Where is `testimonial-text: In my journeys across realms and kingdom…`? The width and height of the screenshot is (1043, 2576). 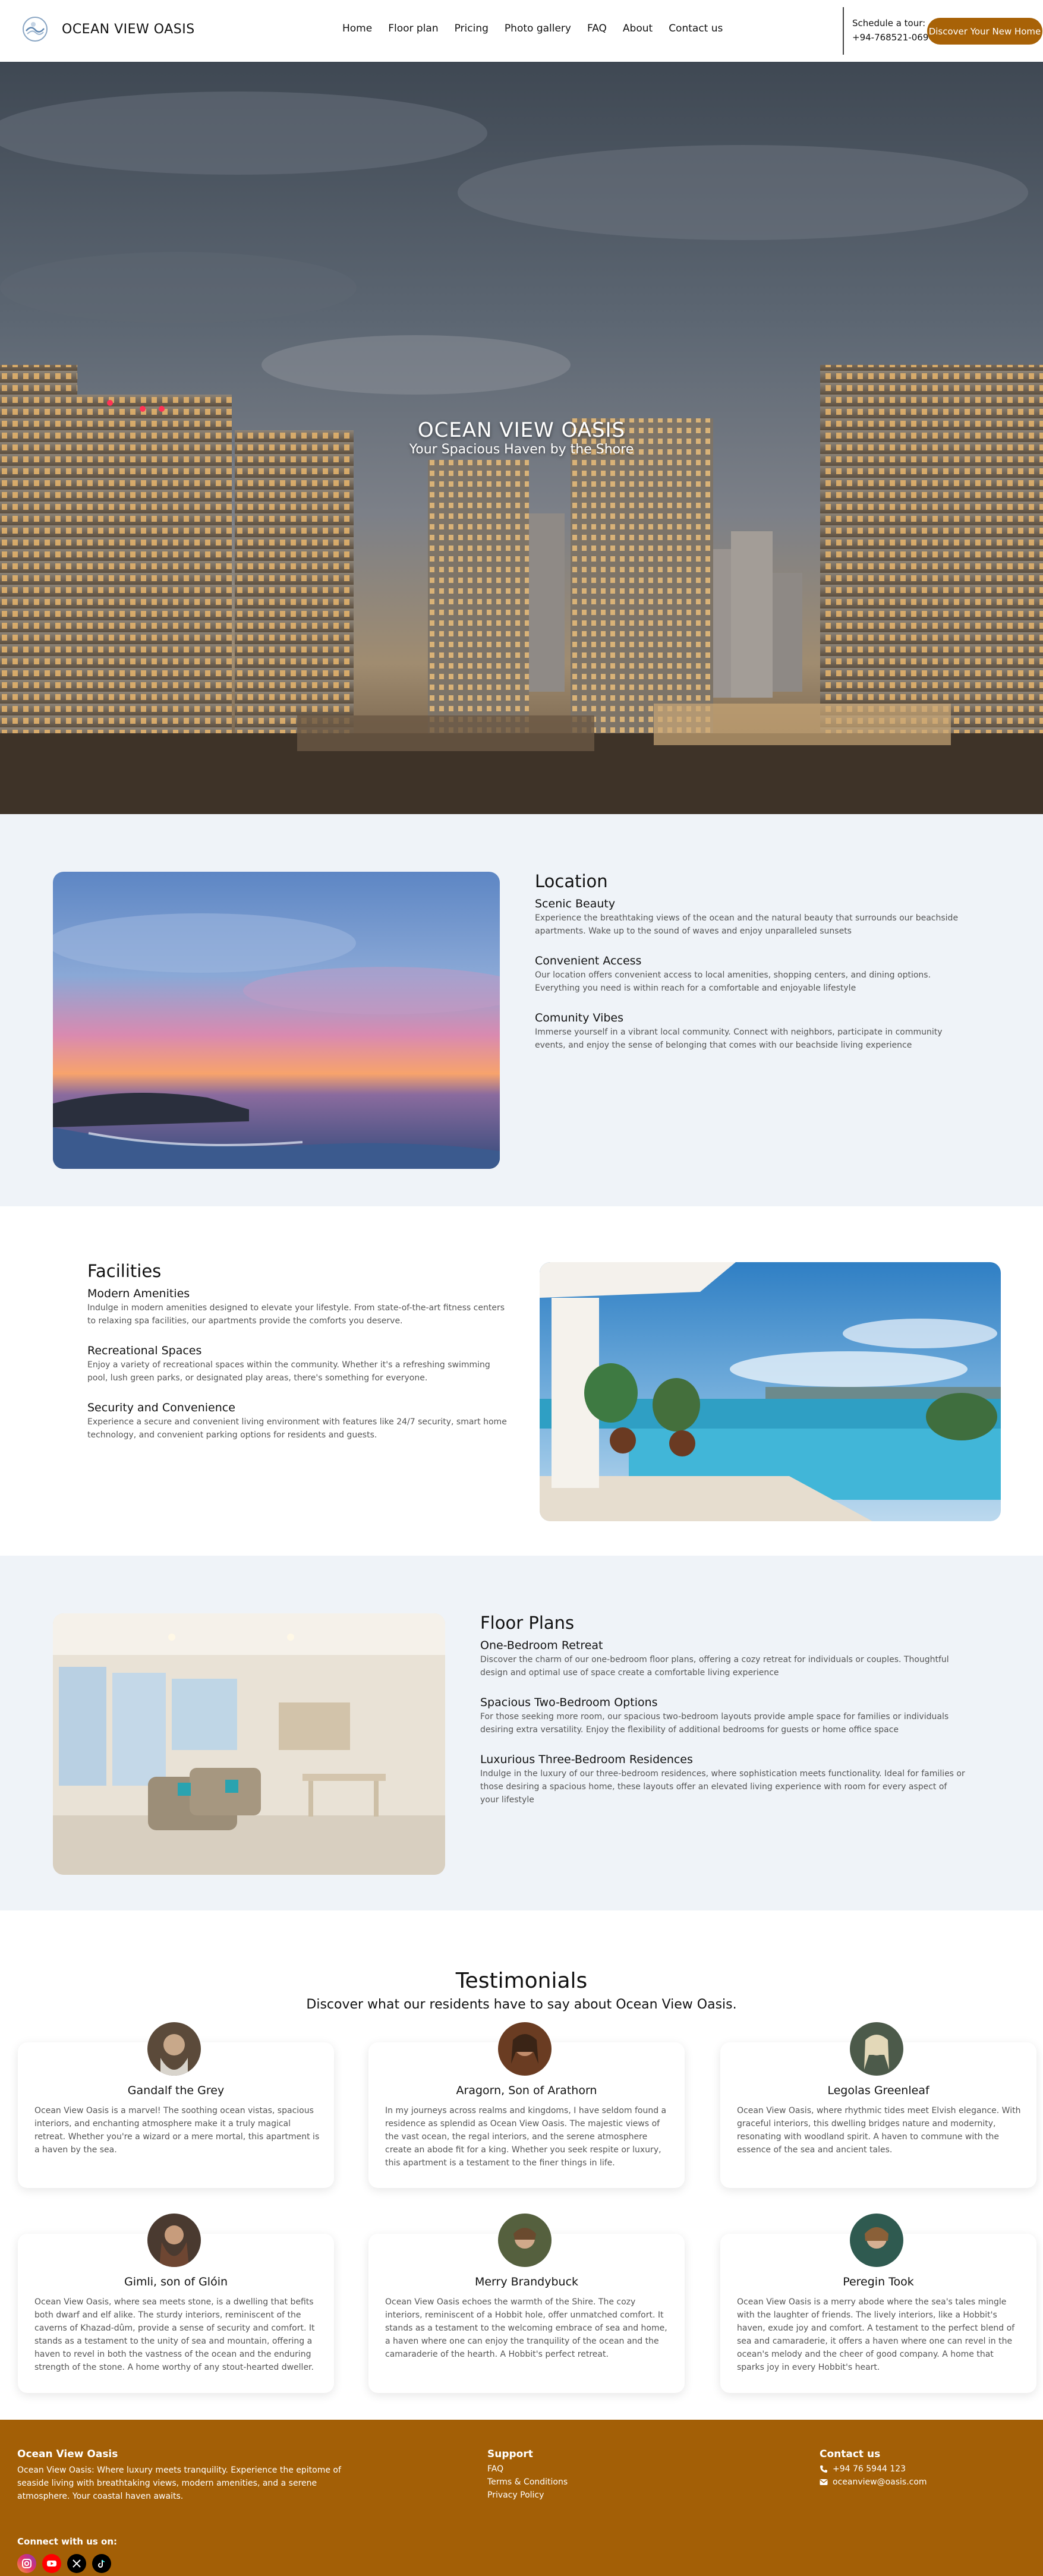 testimonial-text: In my journeys across realms and kingdom… is located at coordinates (526, 2137).